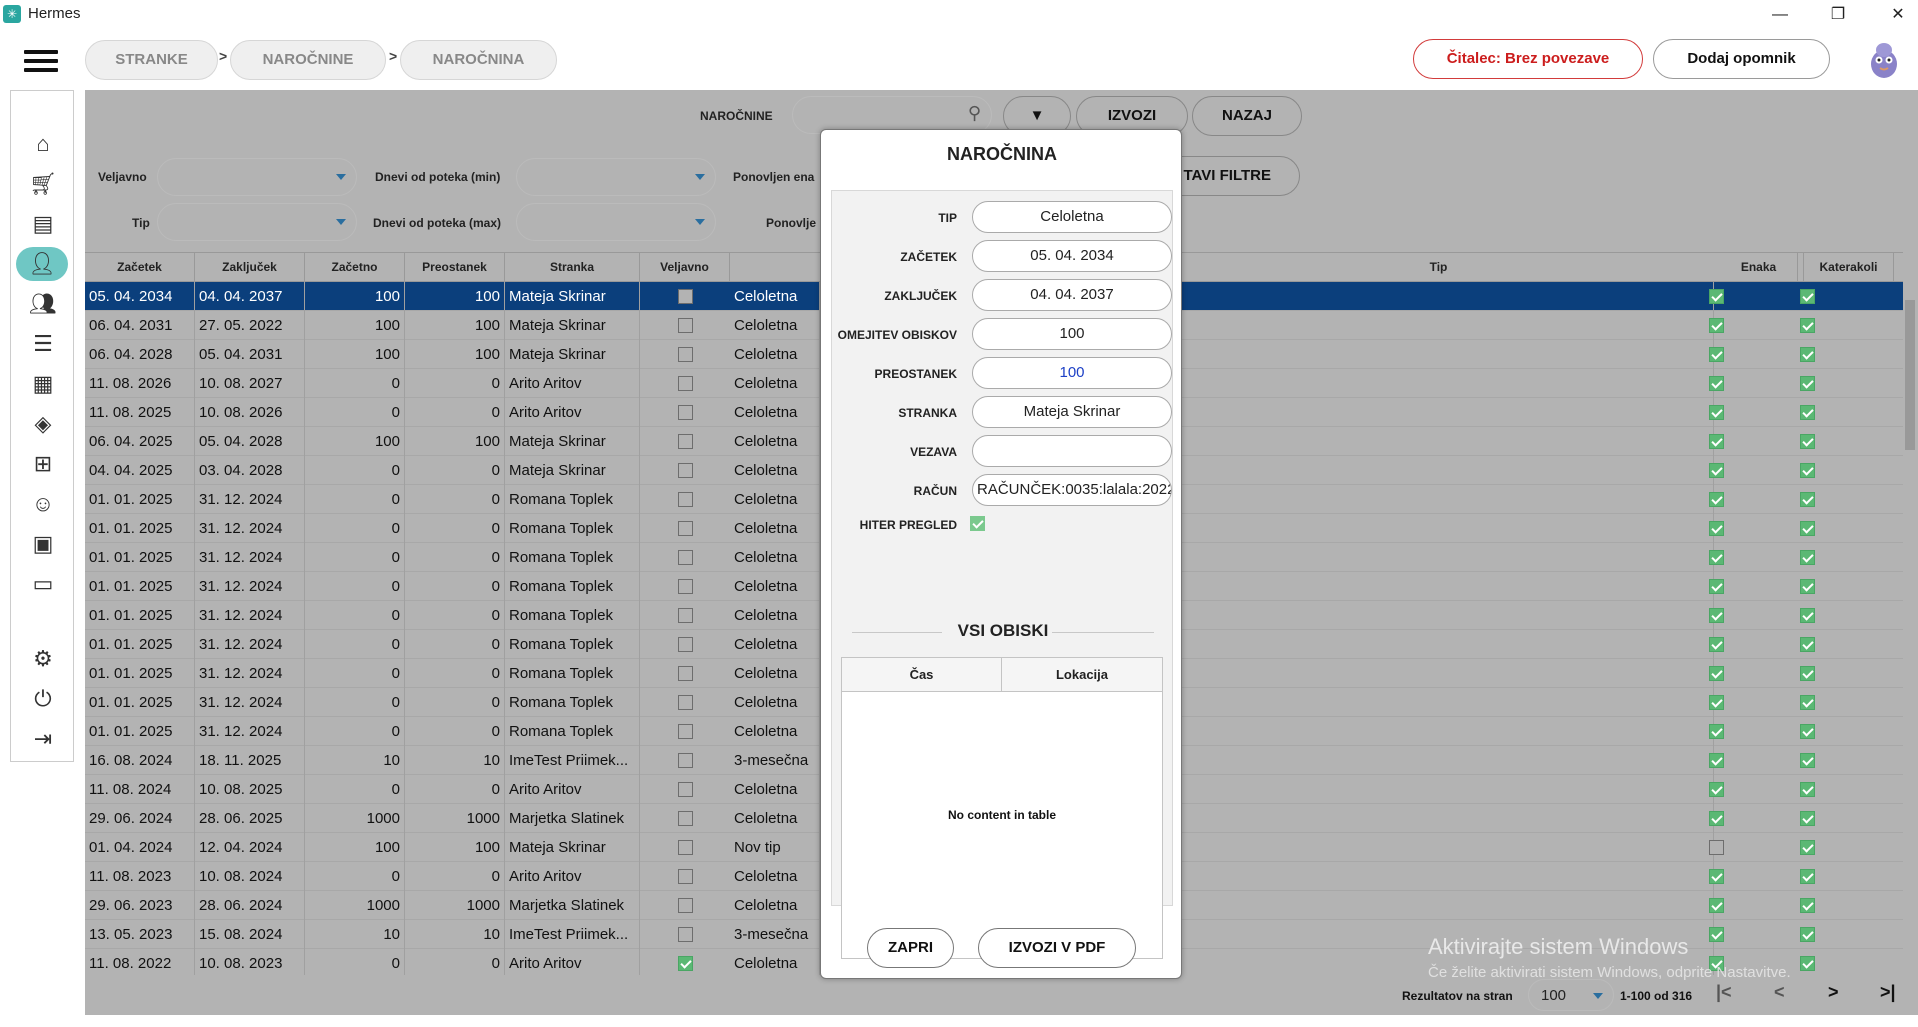 Image resolution: width=1918 pixels, height=1027 pixels. Describe the element at coordinates (1057, 948) in the screenshot. I see `export-pdf-button: IZVOZI V PDF` at that location.